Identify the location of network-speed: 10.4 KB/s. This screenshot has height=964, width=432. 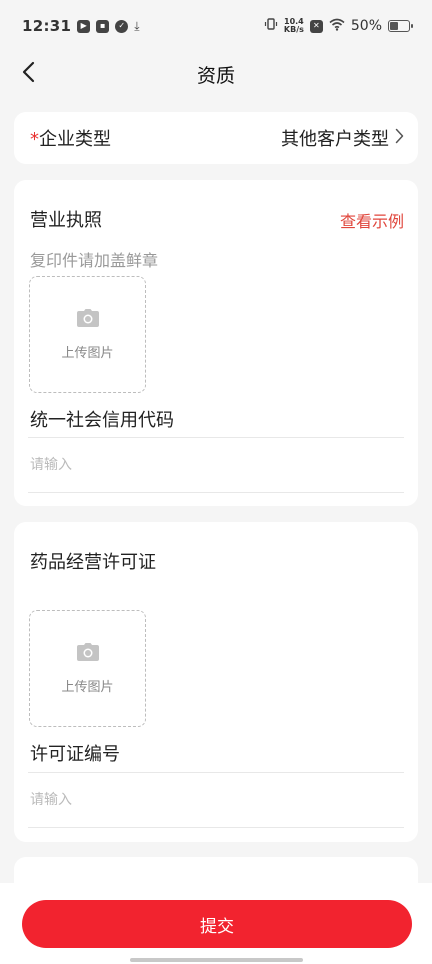
(294, 26).